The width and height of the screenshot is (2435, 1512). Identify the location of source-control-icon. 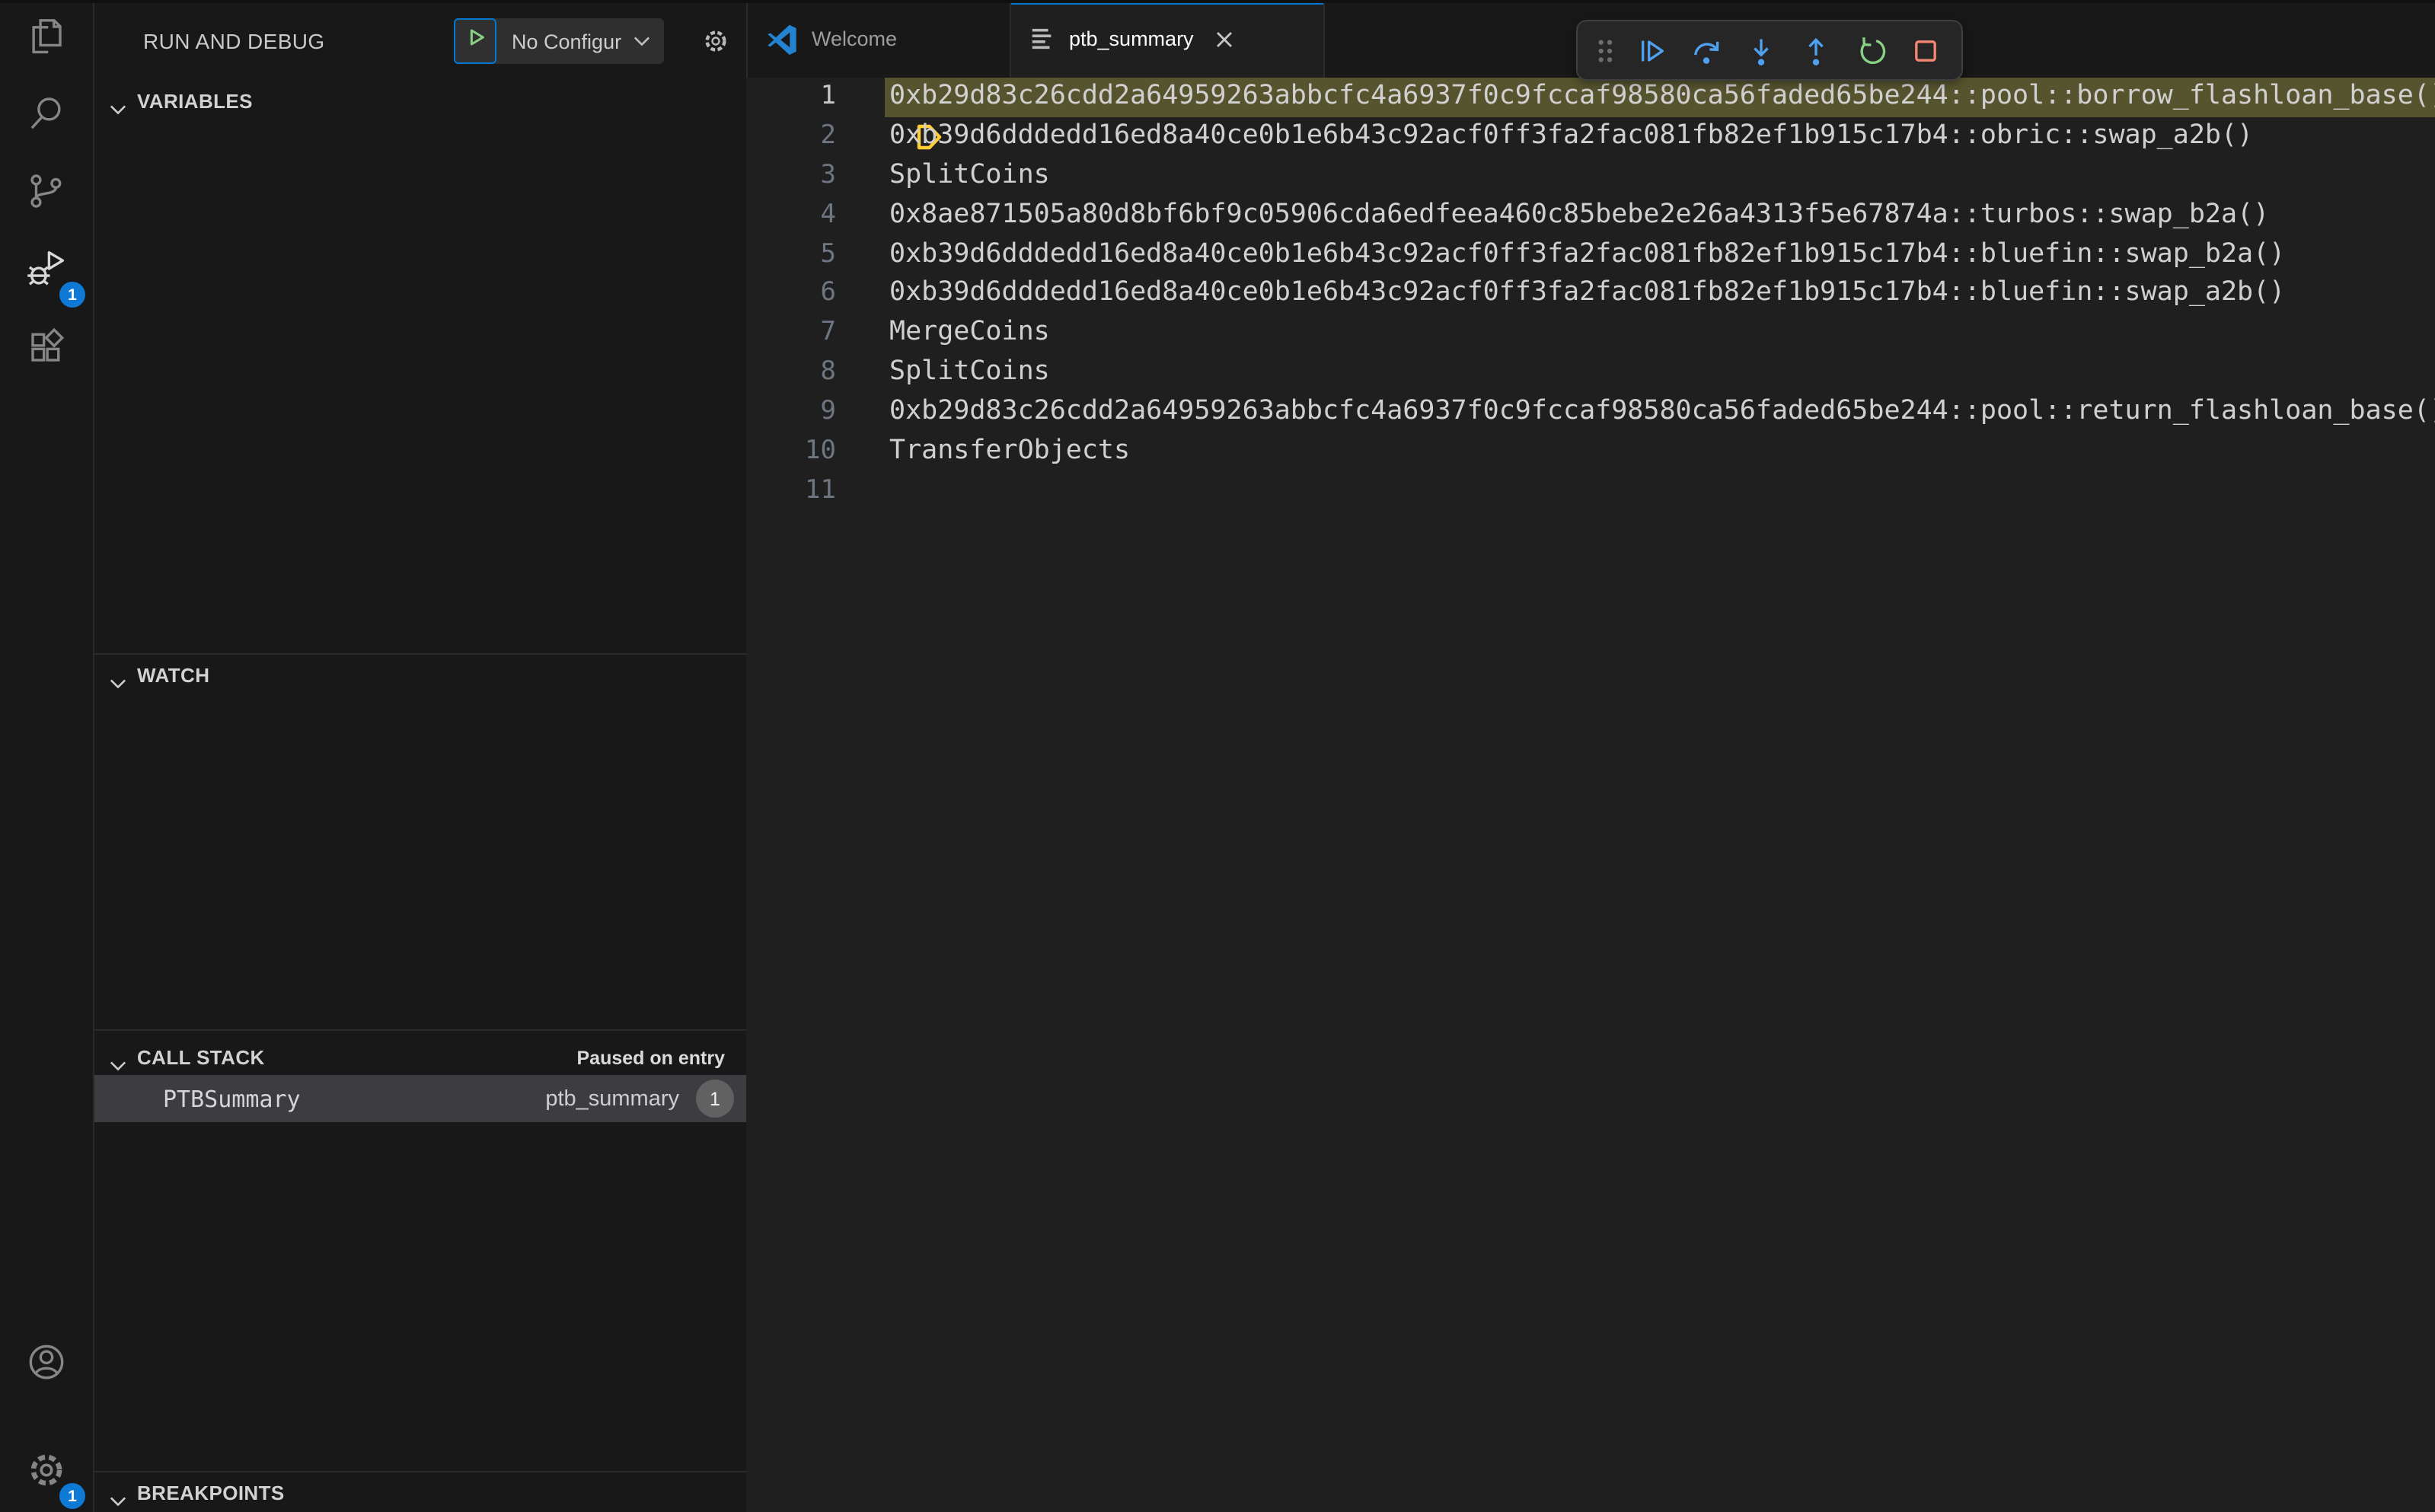
(46, 194).